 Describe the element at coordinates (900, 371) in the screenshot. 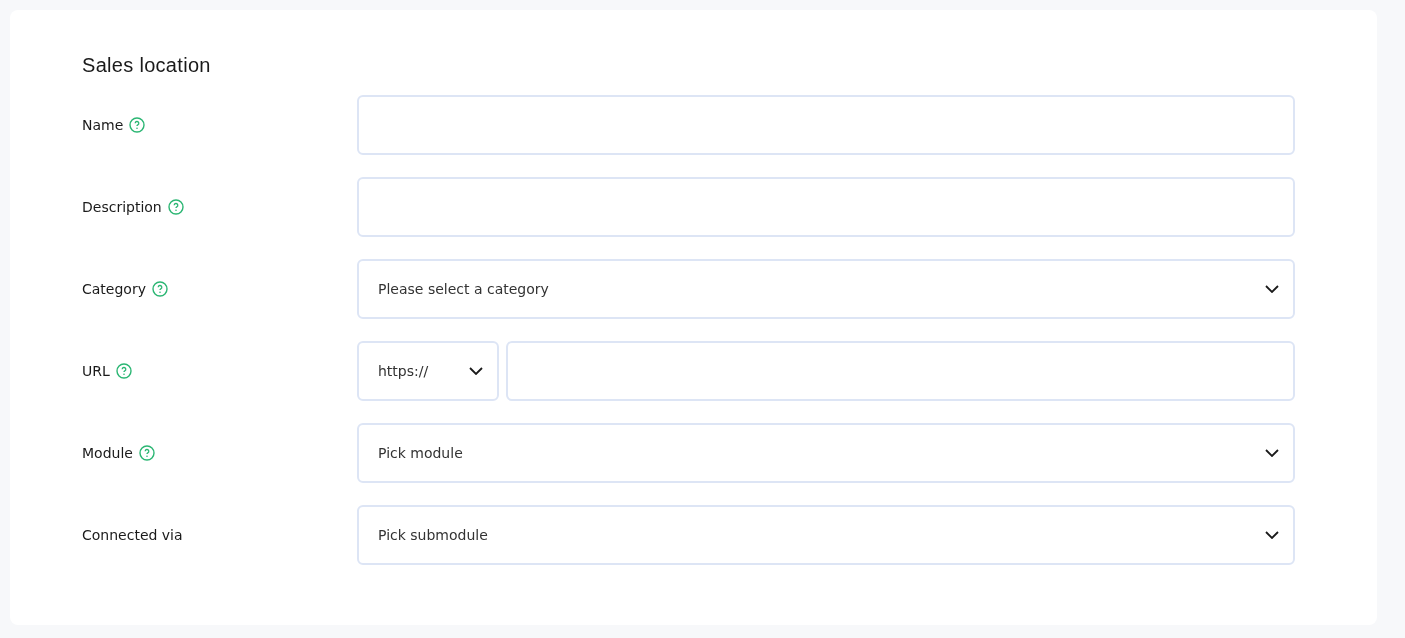

I see `url-field` at that location.